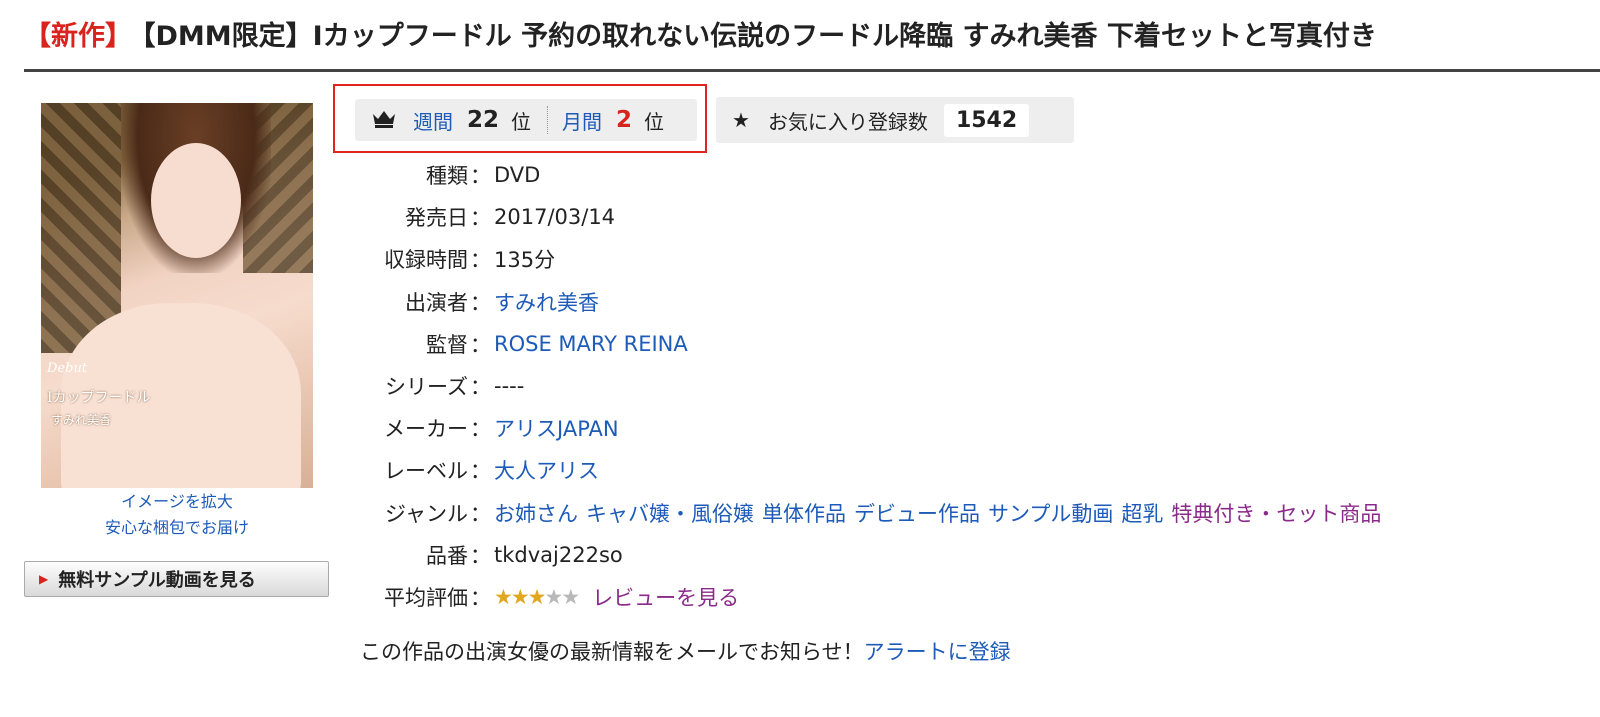 The image size is (1600, 717). What do you see at coordinates (556, 428) in the screenshot?
I see `maker-link: アリスJAPAN` at bounding box center [556, 428].